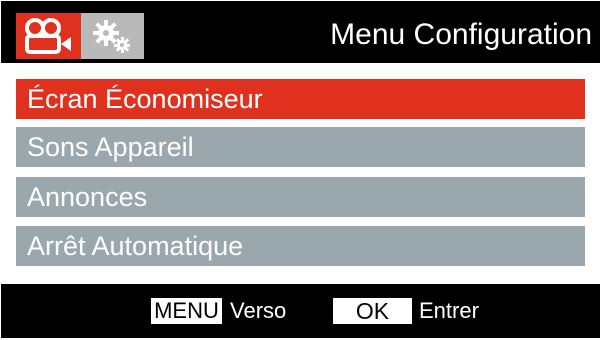 This screenshot has width=601, height=340. Describe the element at coordinates (300, 99) in the screenshot. I see `menu-item-screen-saver: Écran Économiseur` at that location.